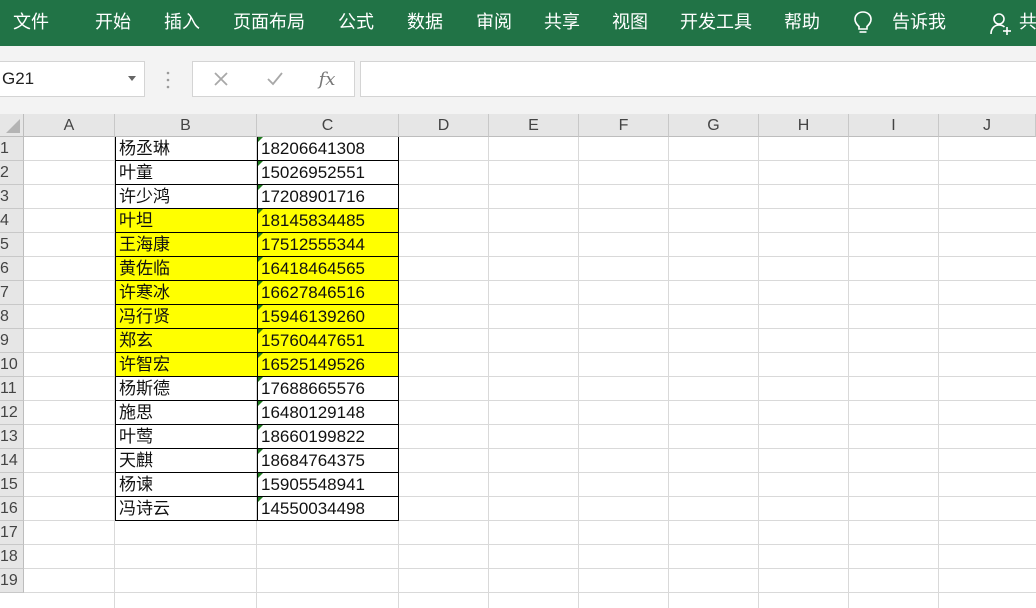 This screenshot has width=1036, height=608. What do you see at coordinates (12, 173) in the screenshot?
I see `row-header-2: 2` at bounding box center [12, 173].